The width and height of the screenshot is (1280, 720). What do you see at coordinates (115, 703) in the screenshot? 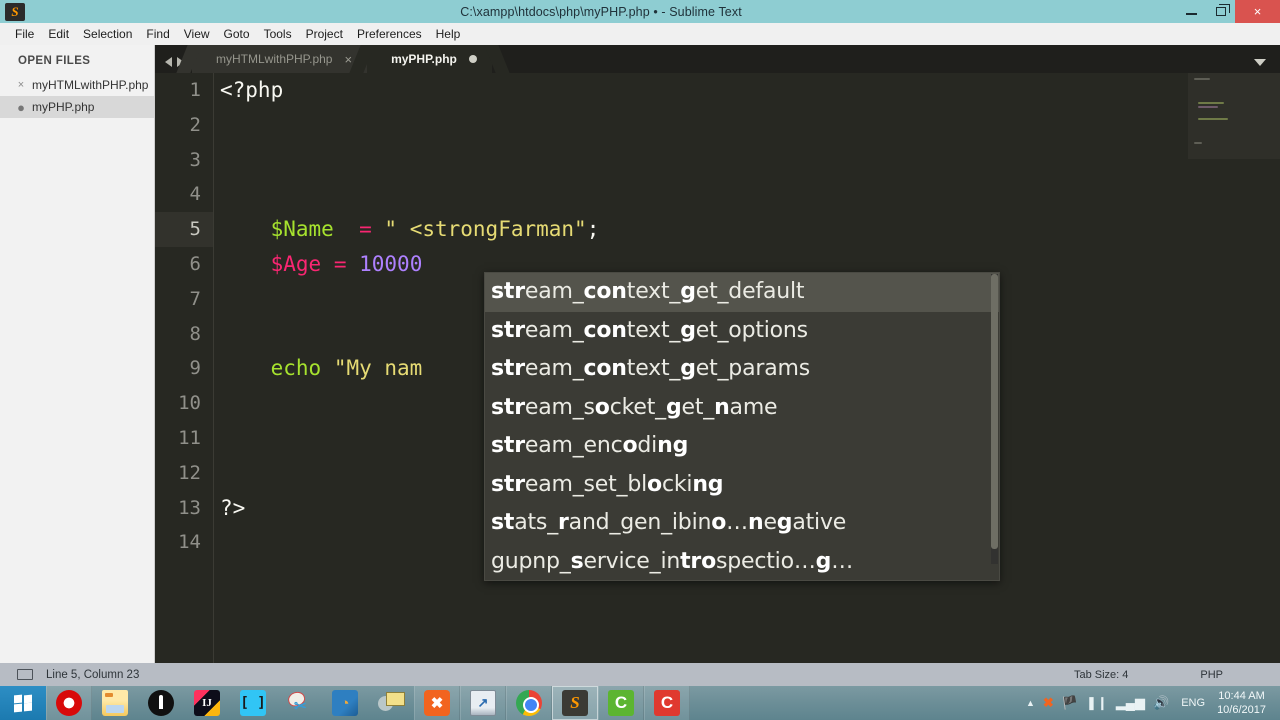
I see `taskbar-app-file-explorer` at bounding box center [115, 703].